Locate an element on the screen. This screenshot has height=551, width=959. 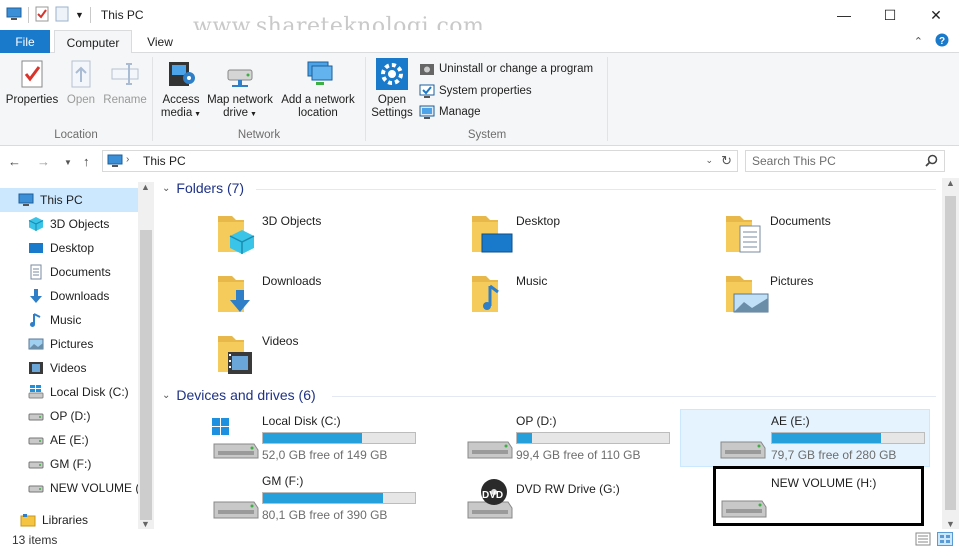
breadcrumb-chevron-icon: › is located at coordinates (127, 159).